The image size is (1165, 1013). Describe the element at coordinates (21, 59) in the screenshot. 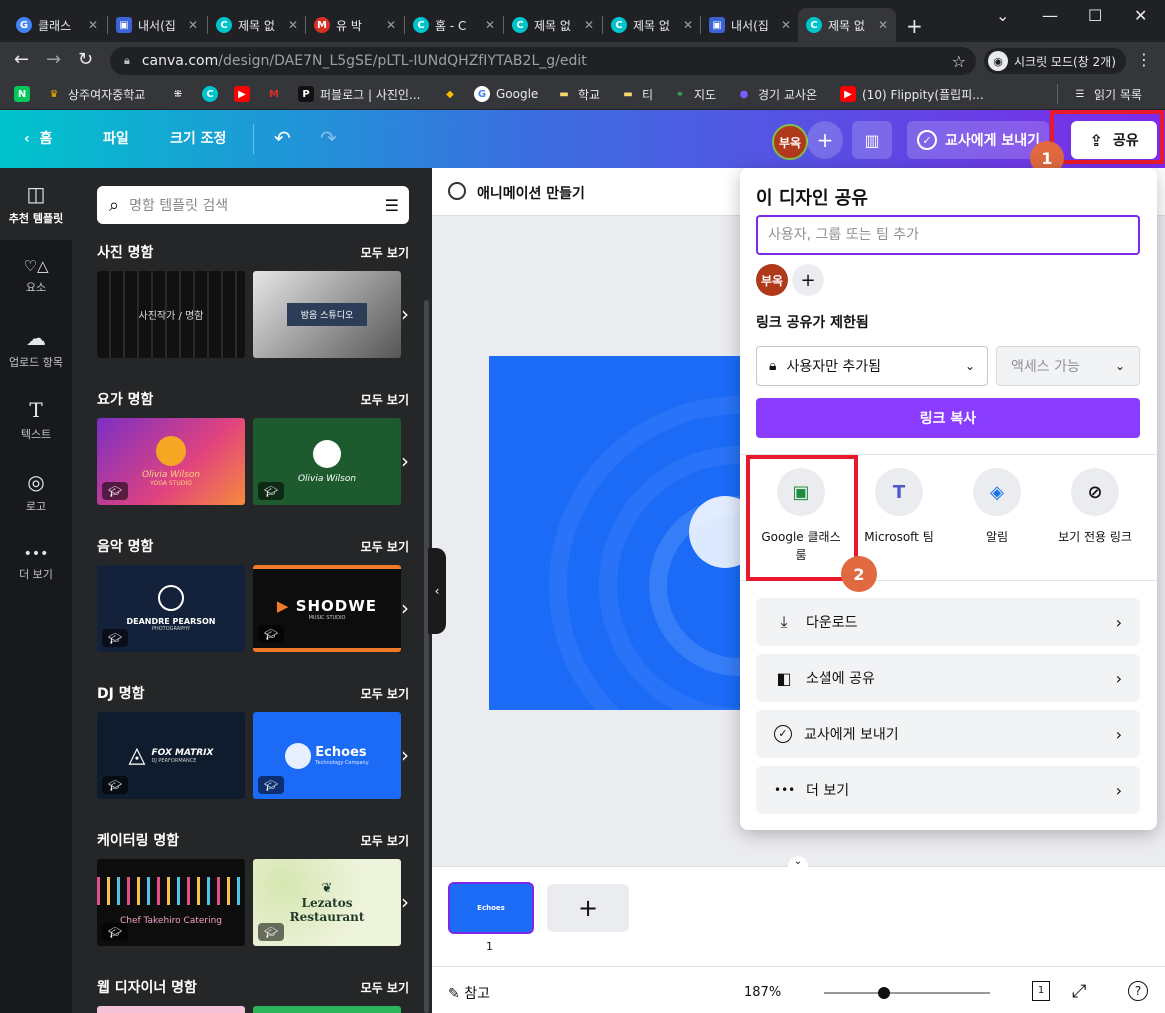

I see `back-arrow-icon: ←` at that location.